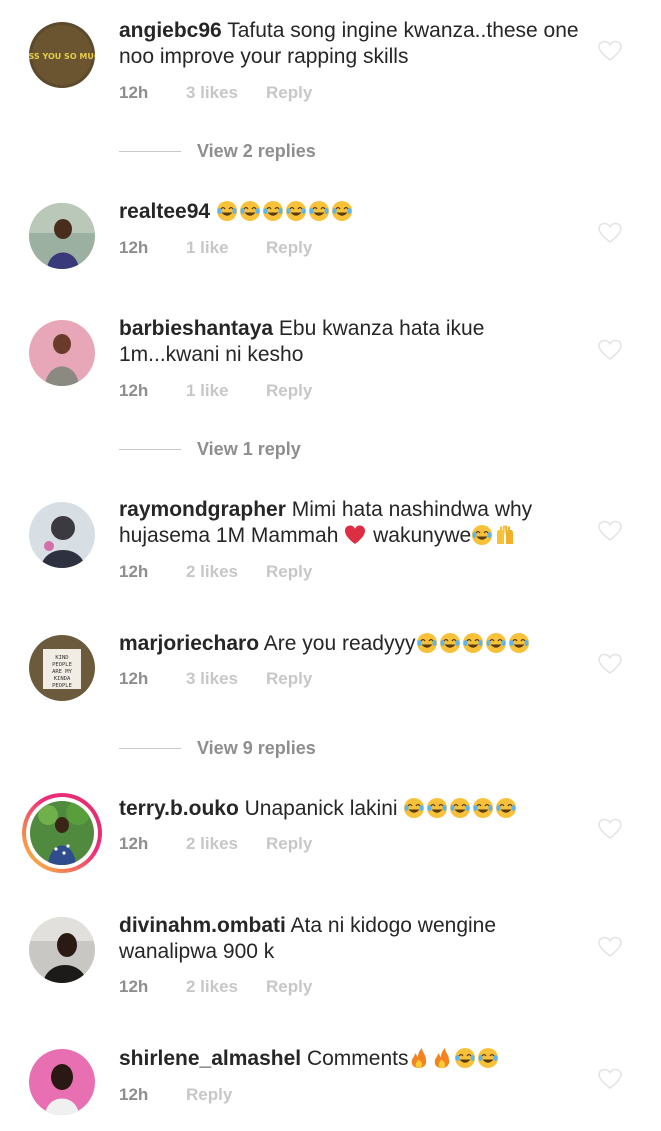 Image resolution: width=661 pixels, height=1131 pixels. Describe the element at coordinates (164, 211) in the screenshot. I see `comment-username: realtee94` at that location.